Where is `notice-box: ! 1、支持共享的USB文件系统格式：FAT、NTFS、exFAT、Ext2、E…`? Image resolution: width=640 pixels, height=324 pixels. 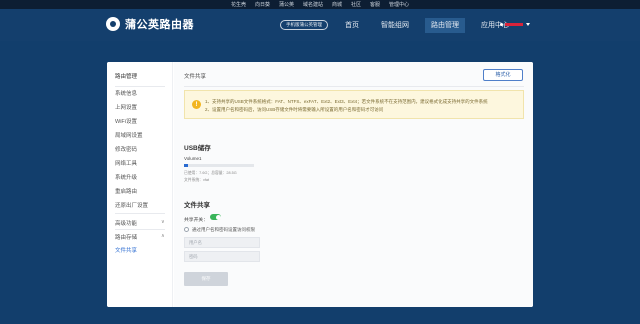 notice-box: ! 1、支持共享的USB文件系统格式：FAT、NTFS、exFAT、Ext2、E… is located at coordinates (354, 104).